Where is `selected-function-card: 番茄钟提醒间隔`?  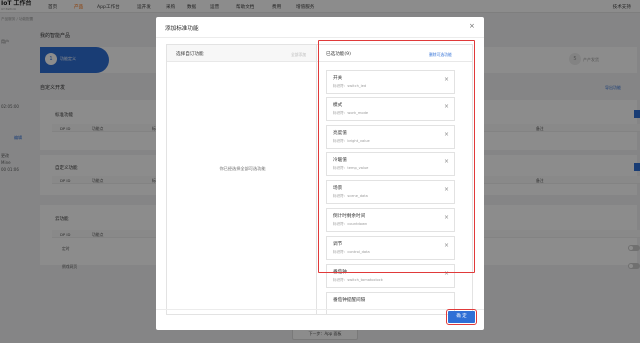
selected-function-card: 番茄钟提醒间隔 is located at coordinates (390, 303).